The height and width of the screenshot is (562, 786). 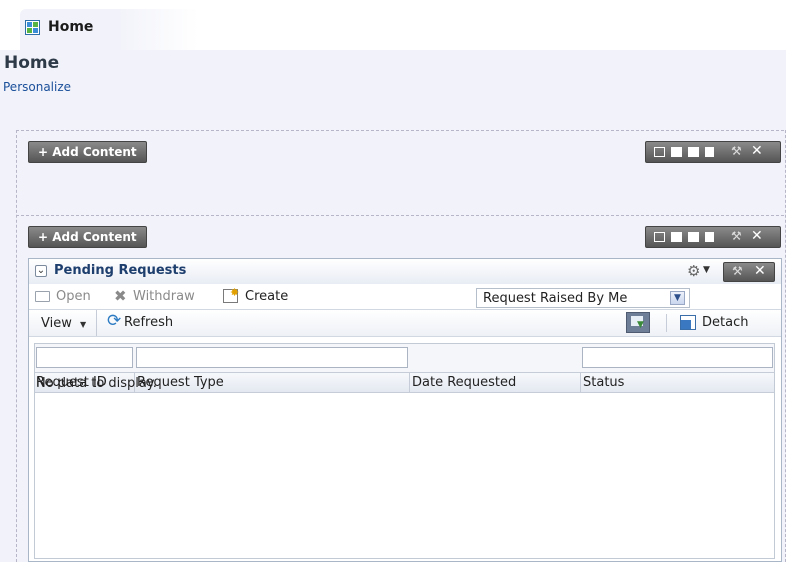 What do you see at coordinates (405, 323) in the screenshot?
I see `view-bar: View ▼ ⟳ Refresh ▼ Detach` at bounding box center [405, 323].